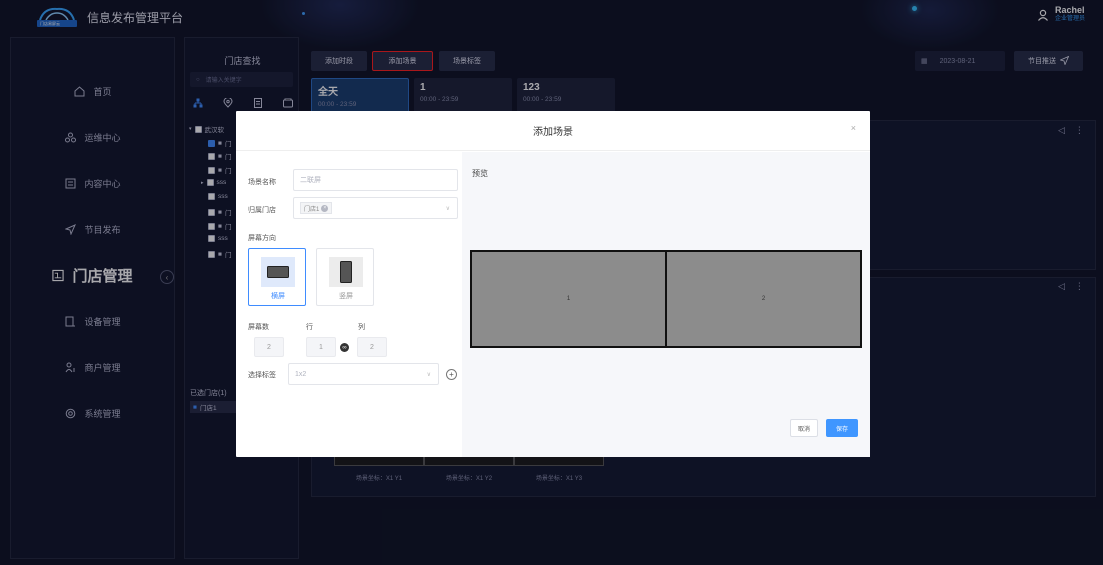 This screenshot has width=1103, height=565. What do you see at coordinates (325, 208) in the screenshot?
I see `tag-remove-icon: ×` at bounding box center [325, 208].